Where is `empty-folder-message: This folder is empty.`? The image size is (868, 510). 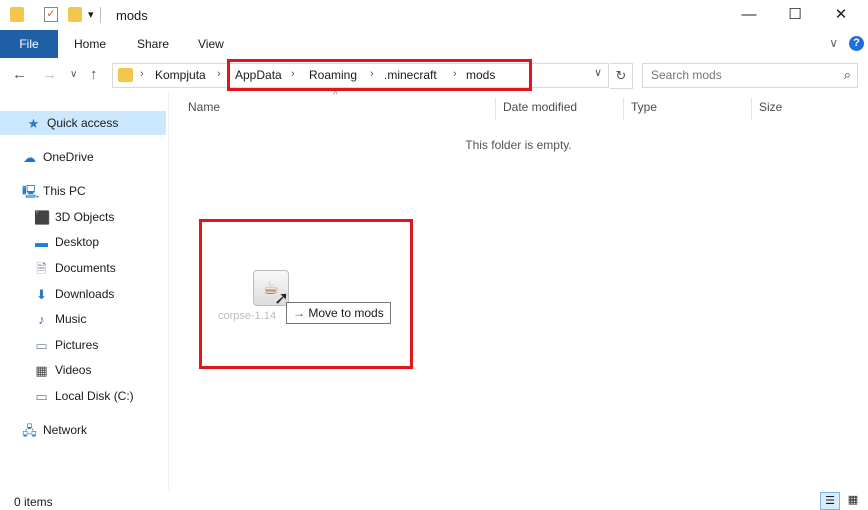
empty-folder-message: This folder is empty. is located at coordinates (518, 145).